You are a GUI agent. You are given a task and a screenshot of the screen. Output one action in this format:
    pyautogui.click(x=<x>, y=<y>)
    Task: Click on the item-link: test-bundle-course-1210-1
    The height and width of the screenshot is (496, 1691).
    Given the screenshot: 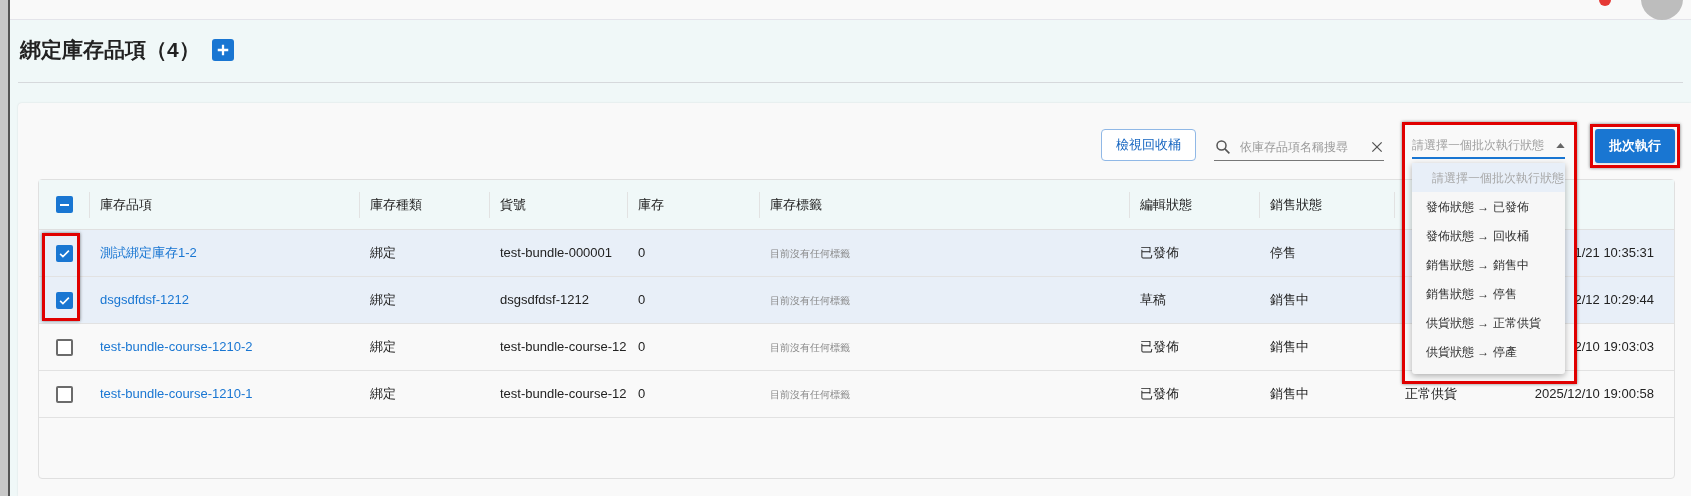 What is the action you would take?
    pyautogui.click(x=176, y=394)
    